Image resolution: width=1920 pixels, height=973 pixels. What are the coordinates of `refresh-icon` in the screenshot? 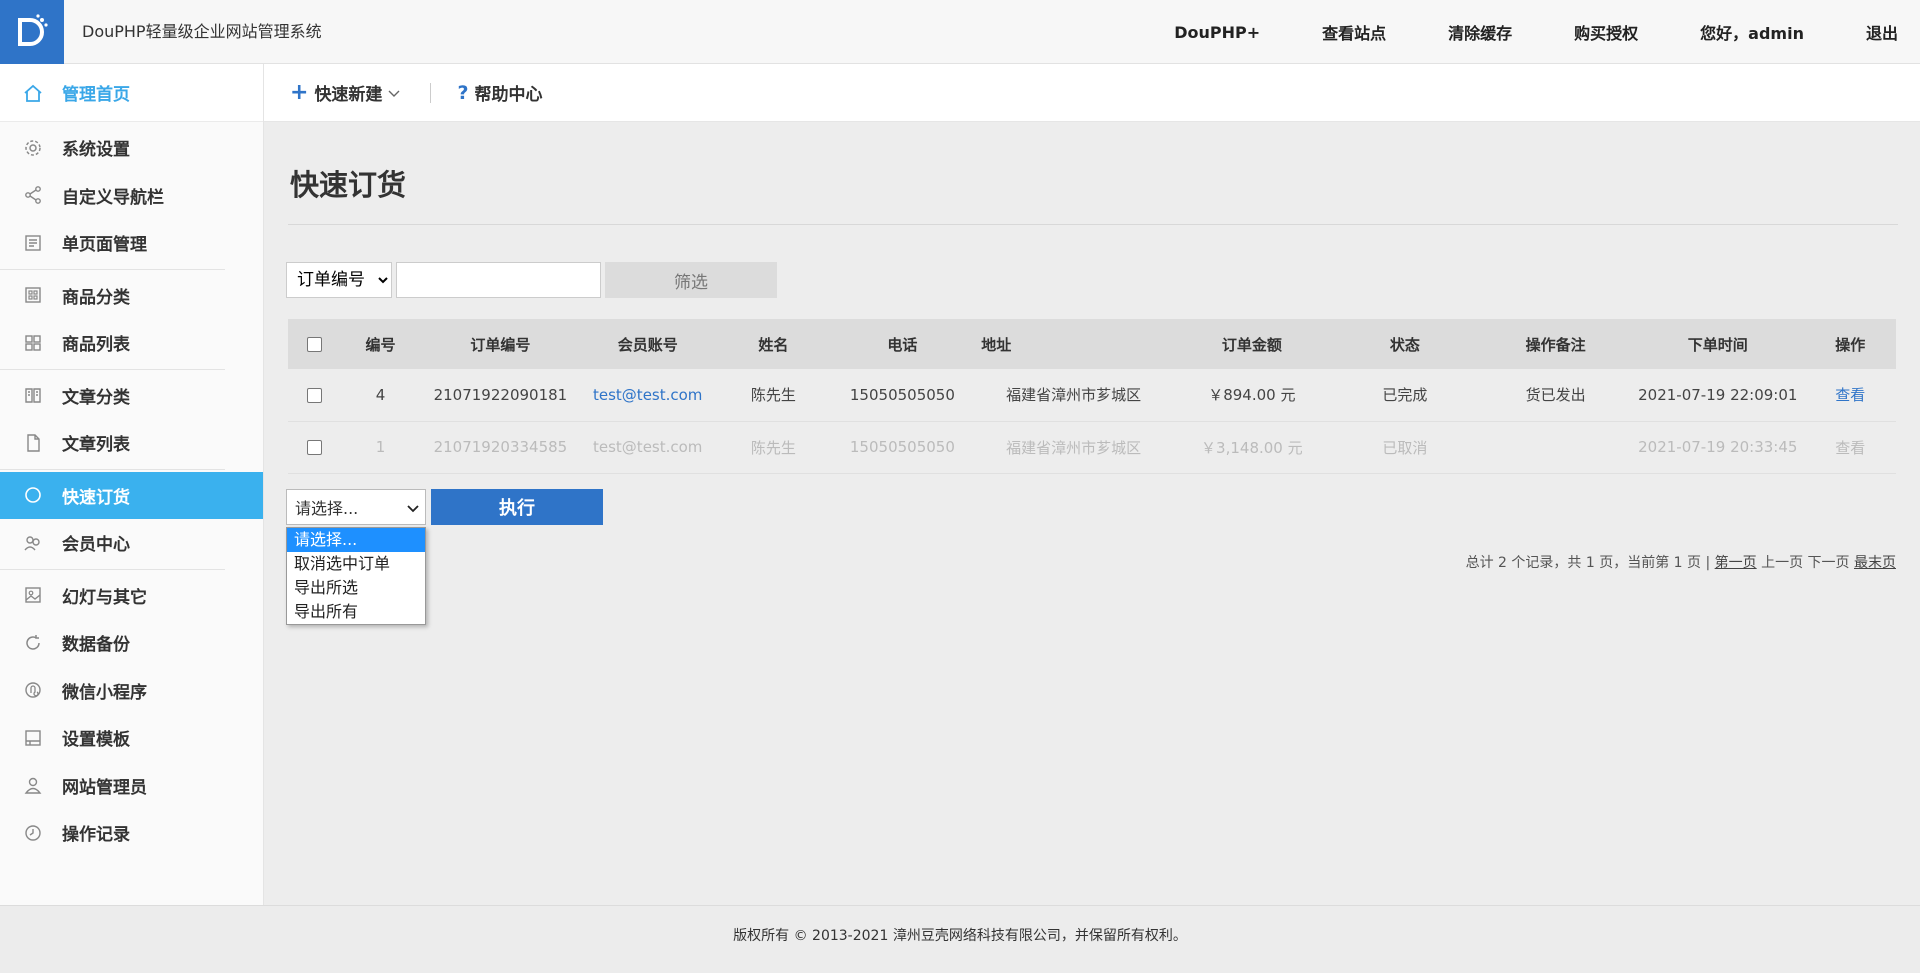 It's located at (33, 643).